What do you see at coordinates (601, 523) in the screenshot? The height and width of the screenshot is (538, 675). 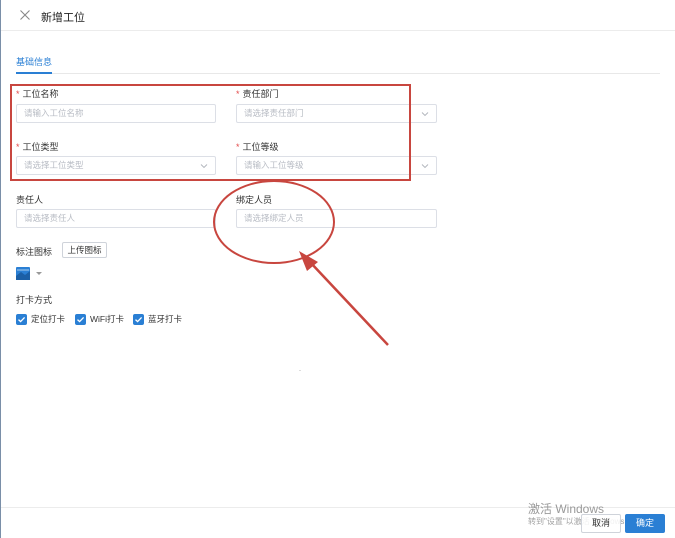 I see `cancel-button: 取消` at bounding box center [601, 523].